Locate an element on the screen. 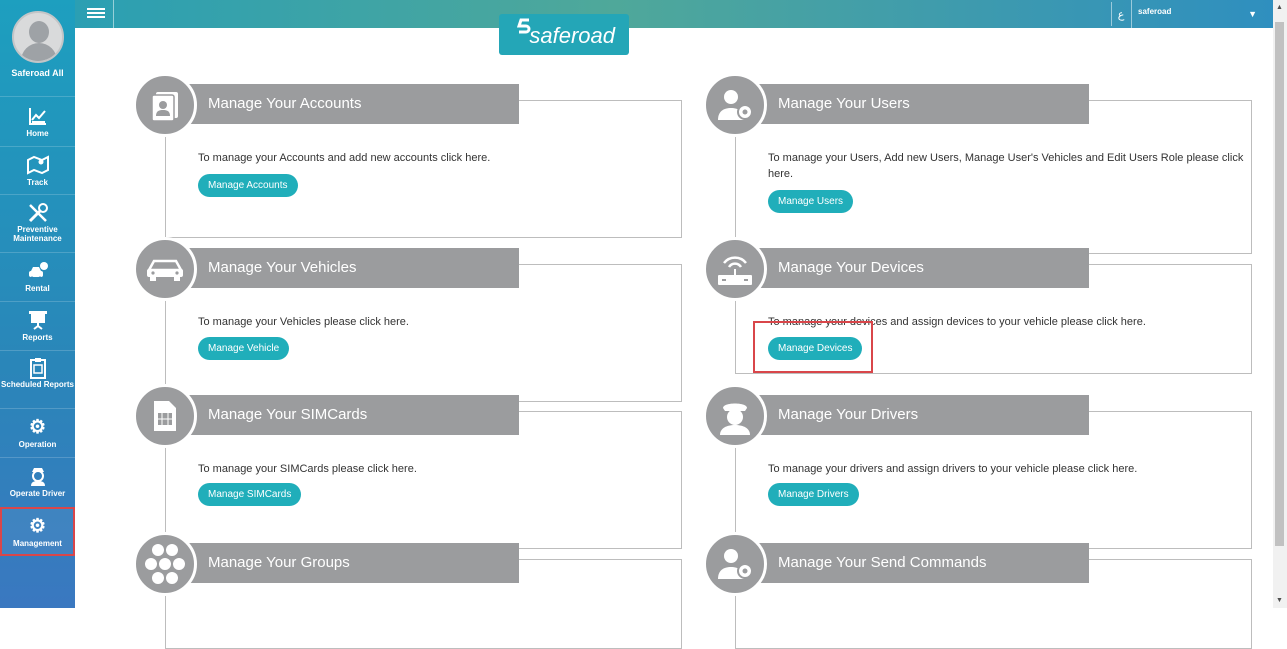  sidebar-item-track: Track is located at coordinates (37, 170).